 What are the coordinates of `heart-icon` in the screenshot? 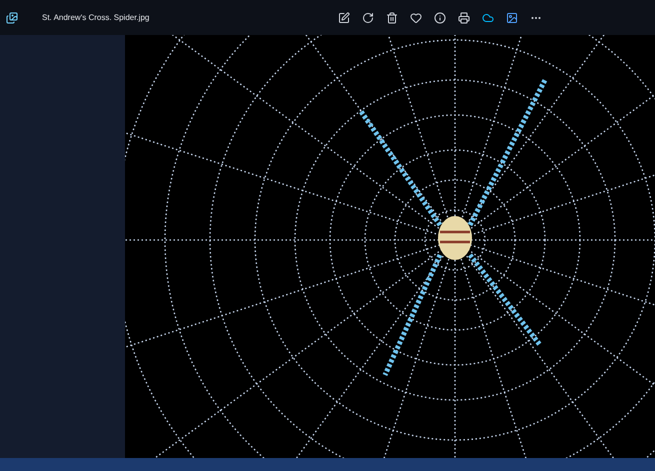 It's located at (416, 18).